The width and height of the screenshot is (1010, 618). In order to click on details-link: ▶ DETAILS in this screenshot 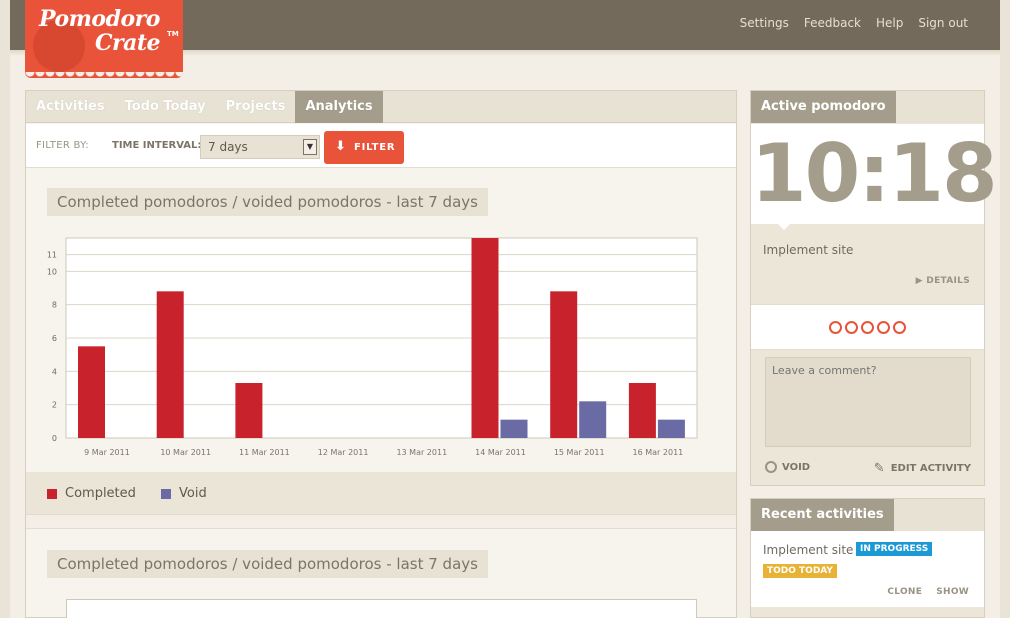, I will do `click(943, 281)`.